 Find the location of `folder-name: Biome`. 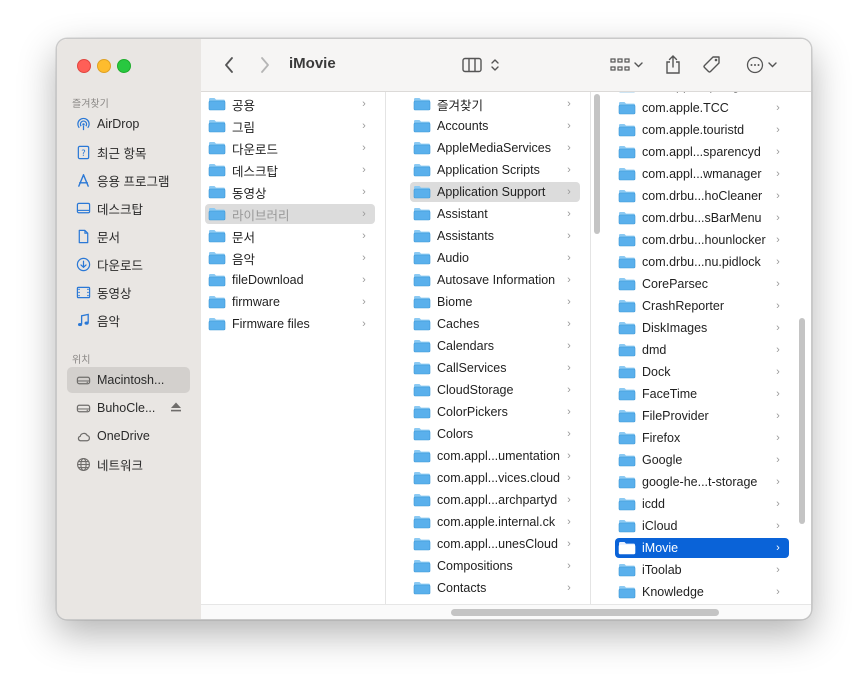

folder-name: Biome is located at coordinates (455, 302).